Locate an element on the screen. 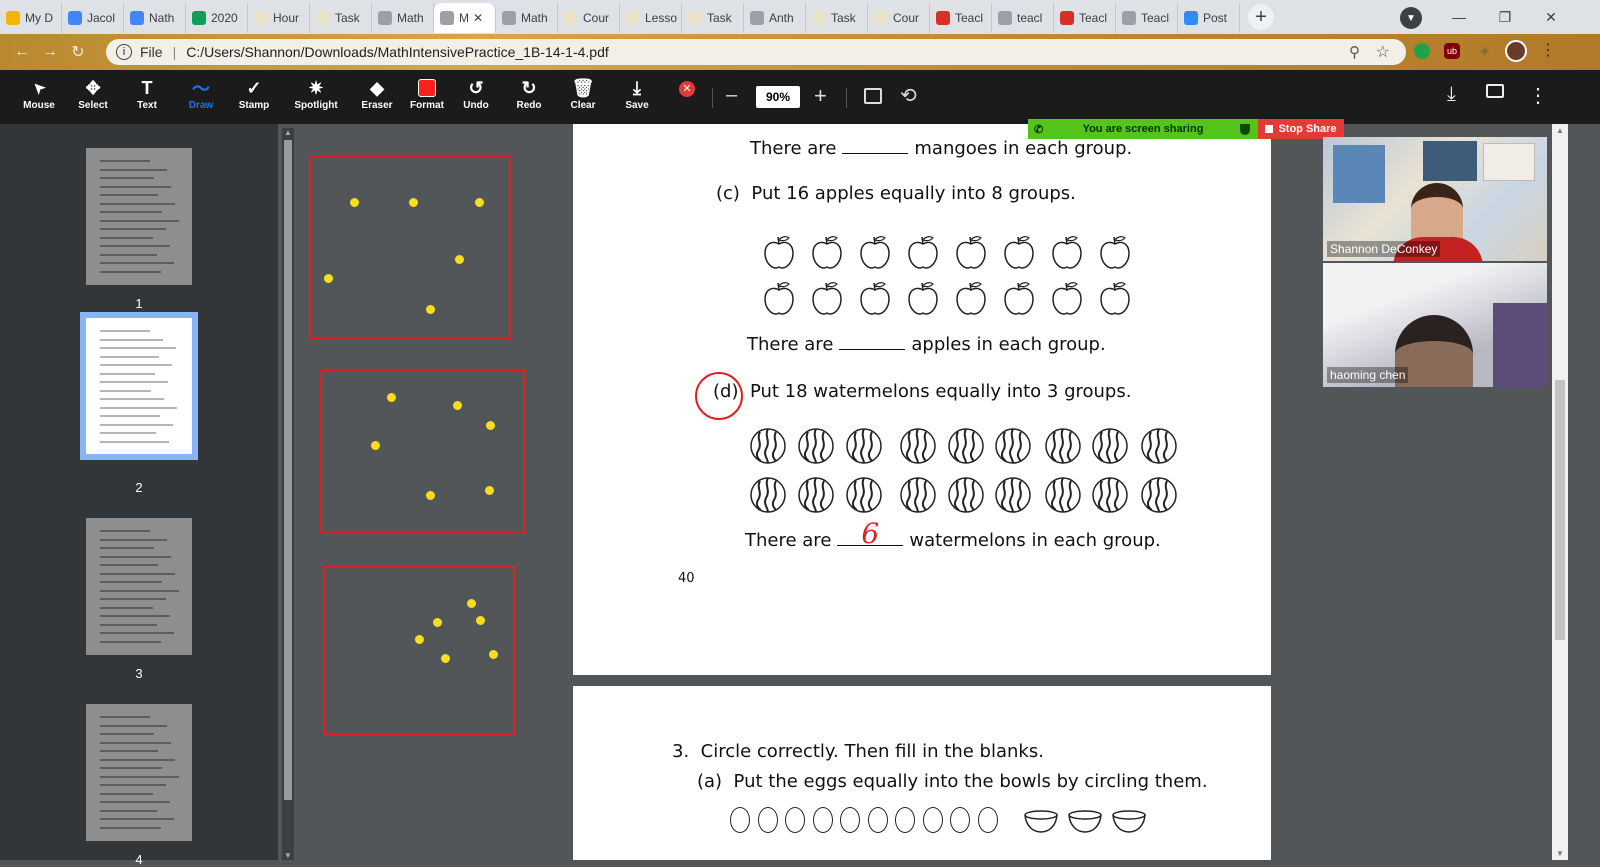 This screenshot has width=1600, height=867. forward-icon: → is located at coordinates (50, 52).